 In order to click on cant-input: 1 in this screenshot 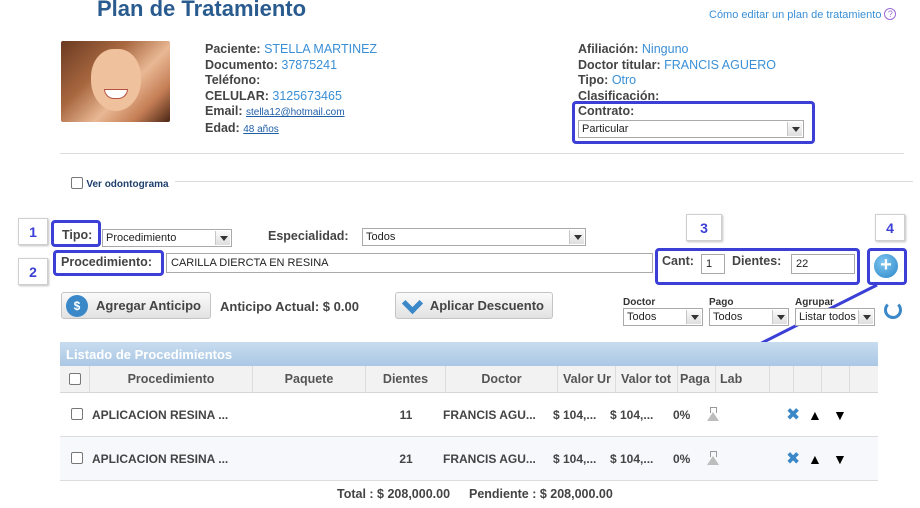, I will do `click(713, 264)`.